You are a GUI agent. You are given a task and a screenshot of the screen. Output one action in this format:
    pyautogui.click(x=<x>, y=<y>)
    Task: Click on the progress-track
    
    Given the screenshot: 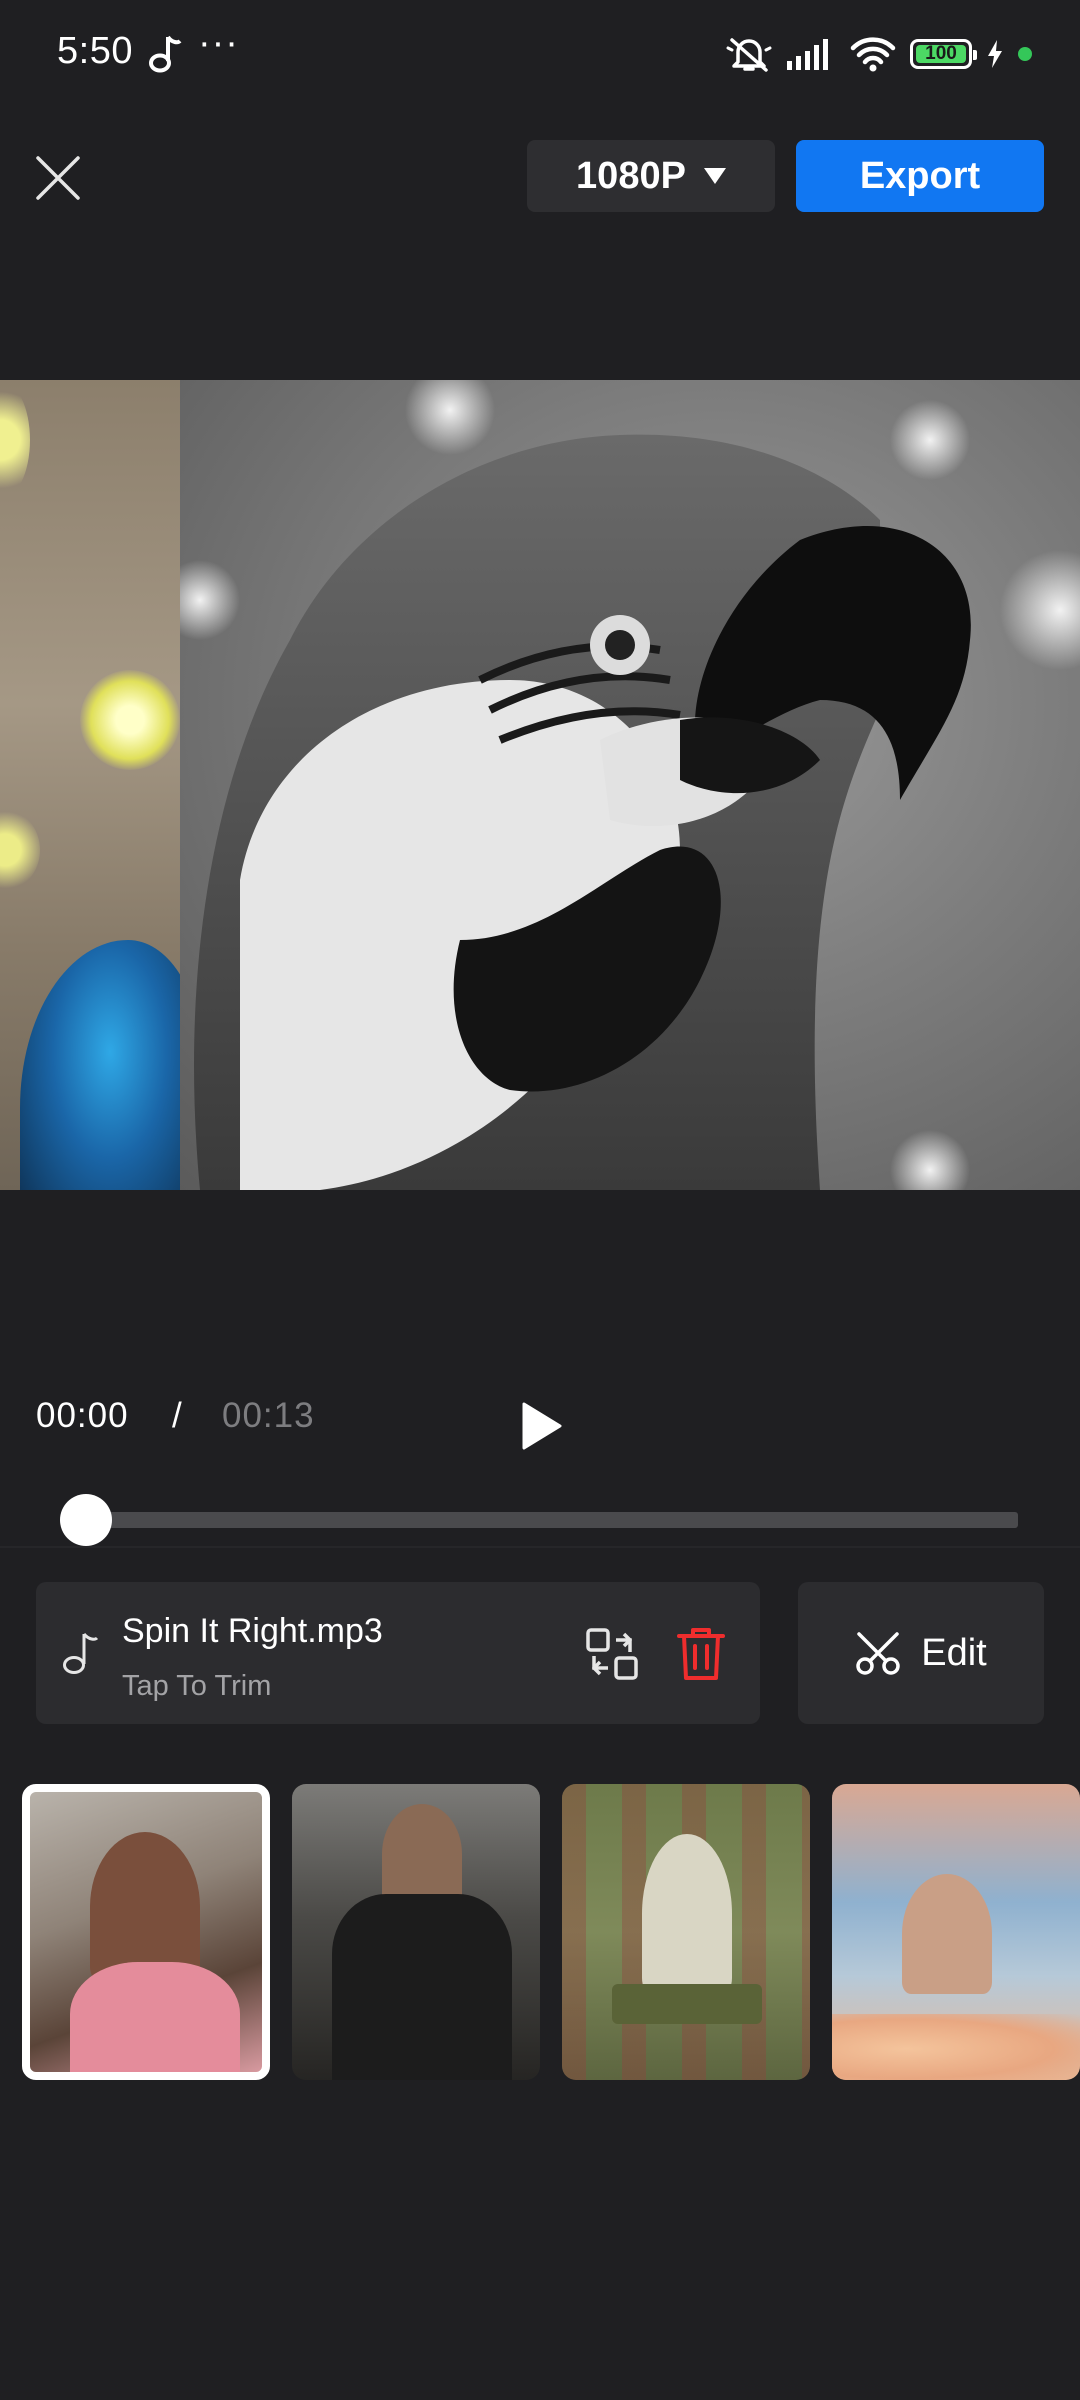 What is the action you would take?
    pyautogui.click(x=551, y=1520)
    